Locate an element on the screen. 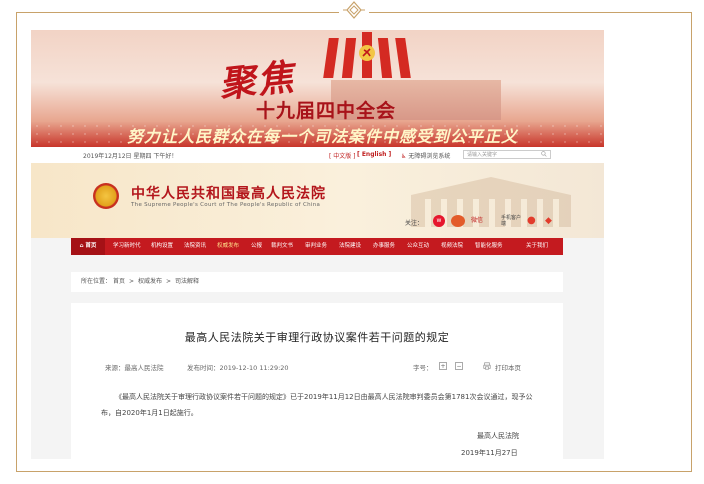 Image resolution: width=704 pixels, height=484 pixels. breadcrumb-prefix: 所在位置： is located at coordinates (96, 281).